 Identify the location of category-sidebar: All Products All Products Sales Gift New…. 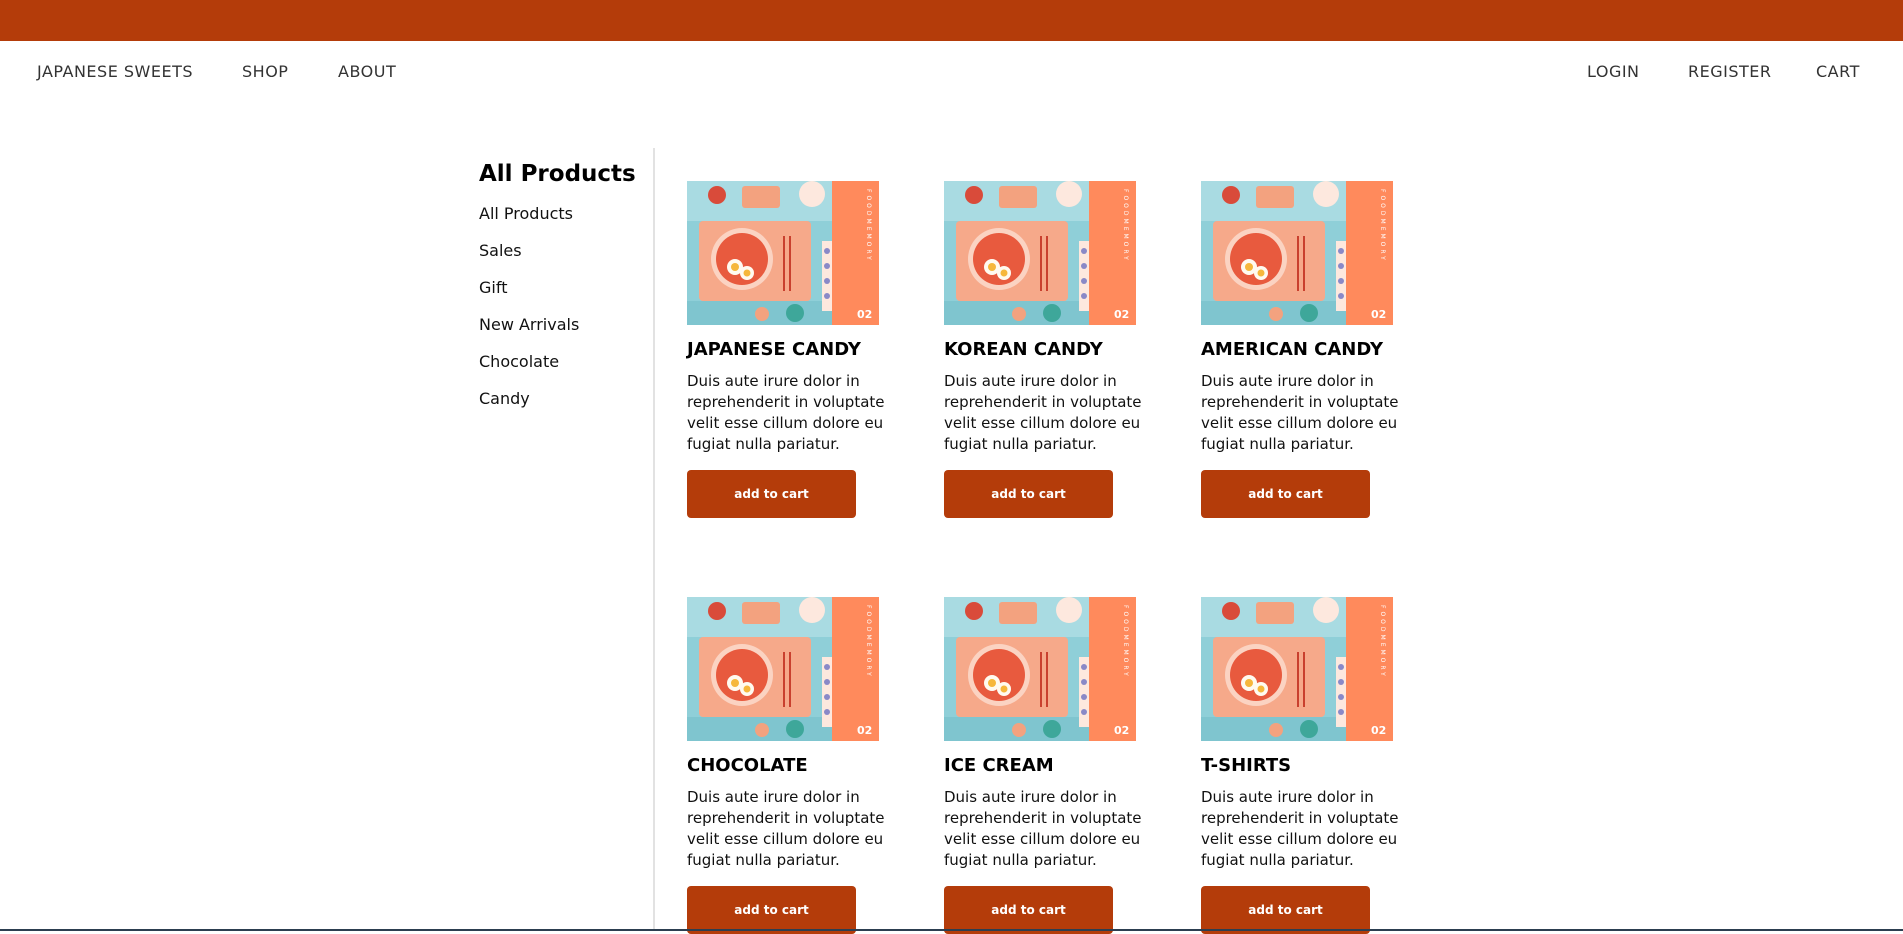
(559, 293).